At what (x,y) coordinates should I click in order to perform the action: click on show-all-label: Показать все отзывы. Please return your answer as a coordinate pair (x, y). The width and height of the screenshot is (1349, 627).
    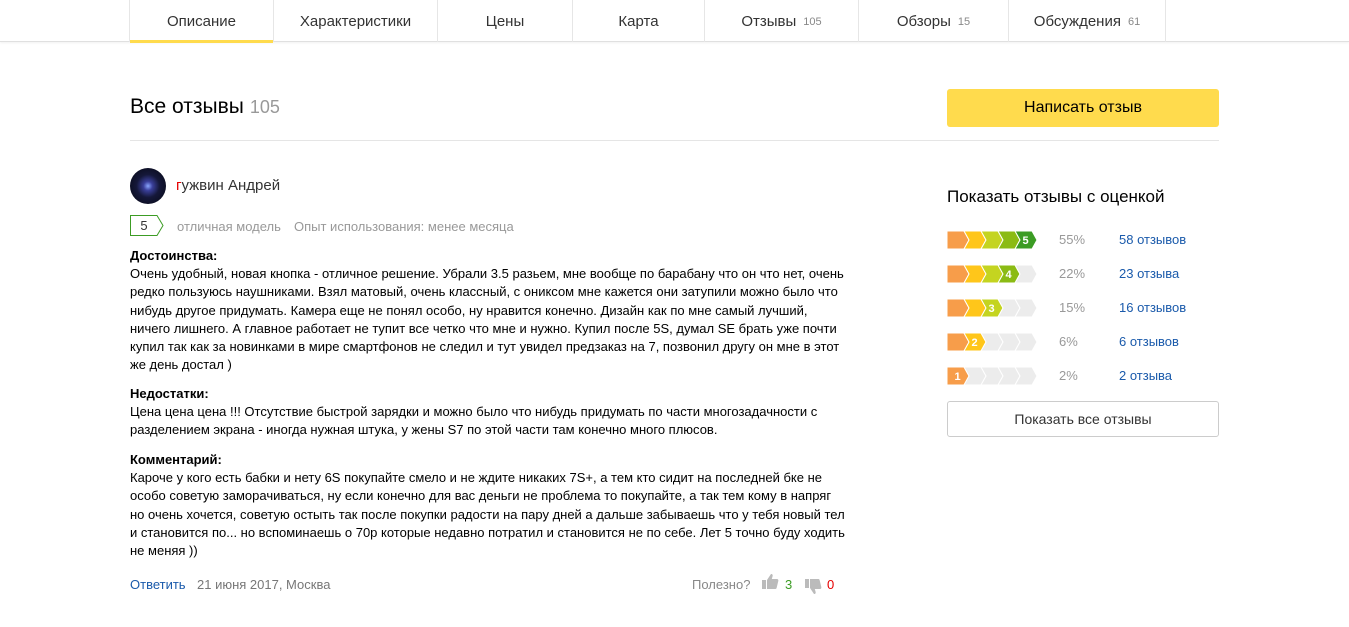
    Looking at the image, I should click on (1083, 419).